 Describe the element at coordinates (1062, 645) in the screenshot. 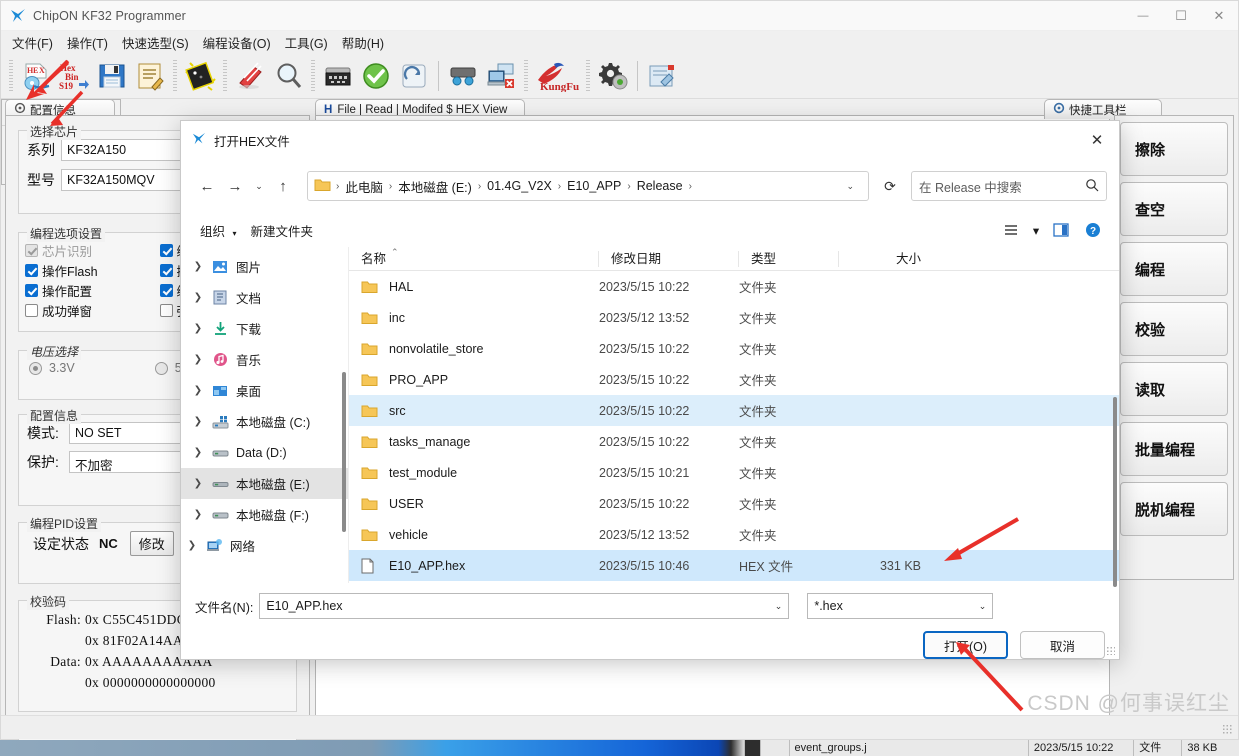

I see `cancel-button: 取消` at that location.